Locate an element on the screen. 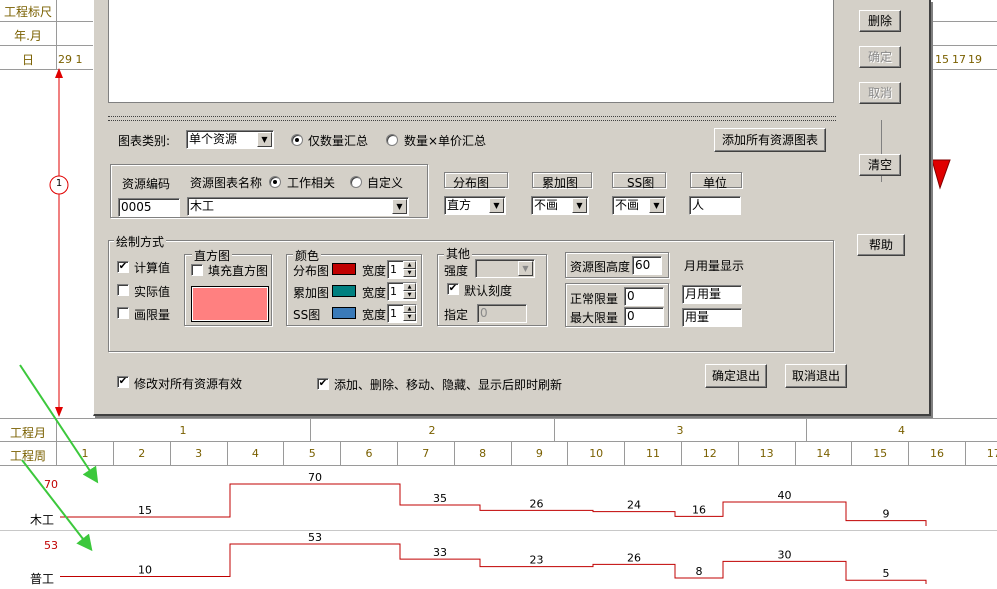 The image size is (997, 589). resource-name-value: 木工 is located at coordinates (202, 206).